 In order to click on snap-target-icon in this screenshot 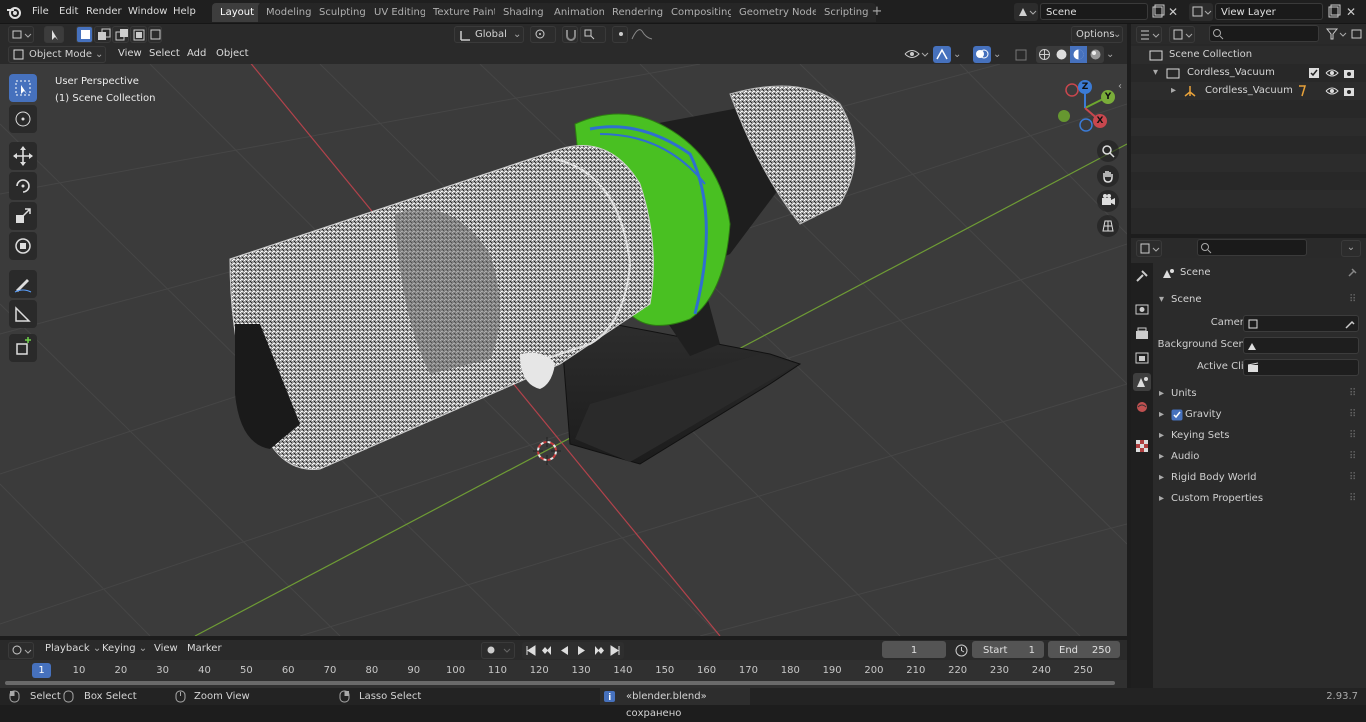, I will do `click(593, 34)`.